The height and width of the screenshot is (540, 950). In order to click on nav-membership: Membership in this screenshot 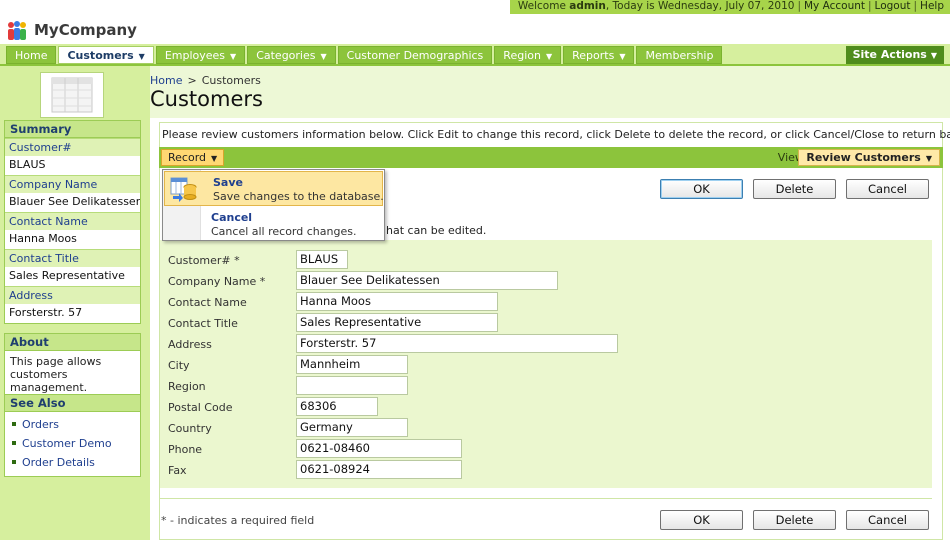, I will do `click(679, 55)`.